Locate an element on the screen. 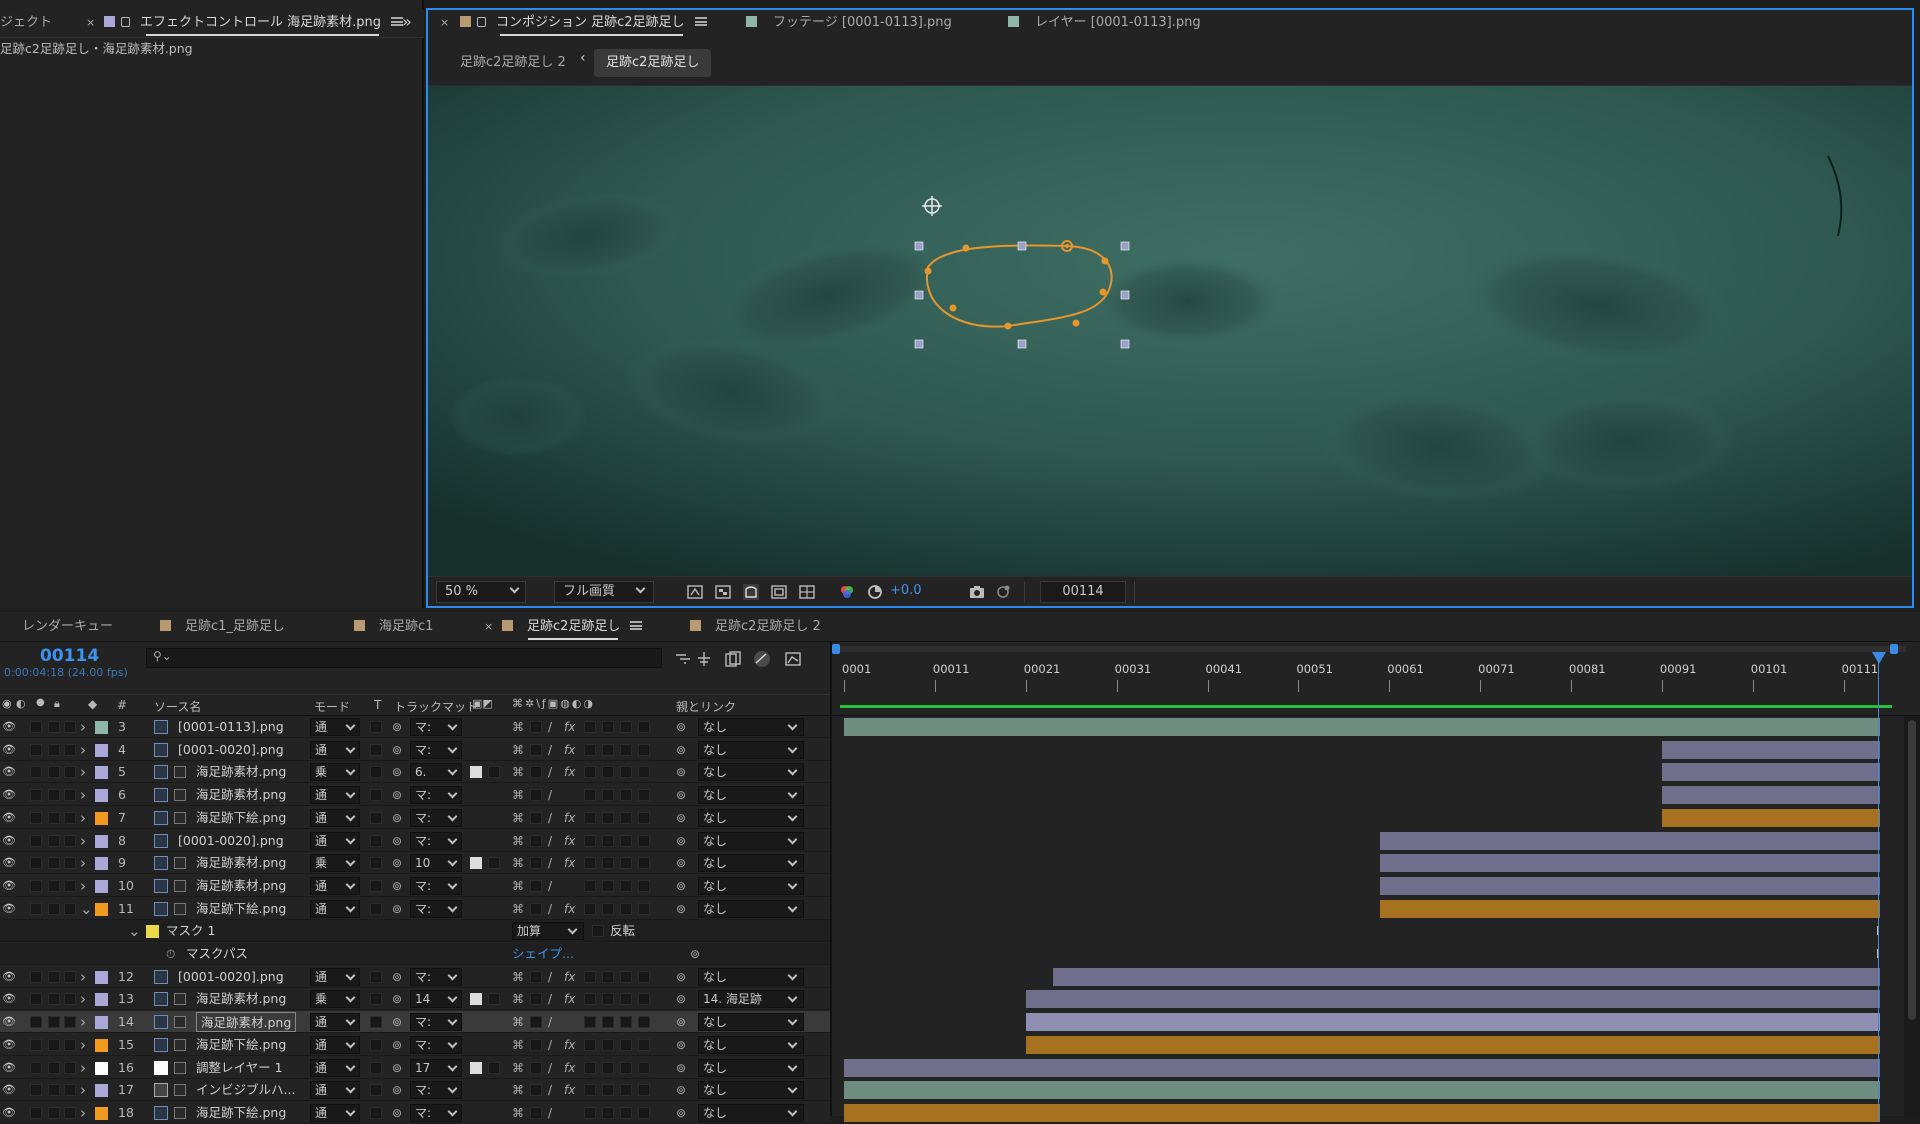 This screenshot has height=1124, width=1920. fx-icon: fx is located at coordinates (569, 772).